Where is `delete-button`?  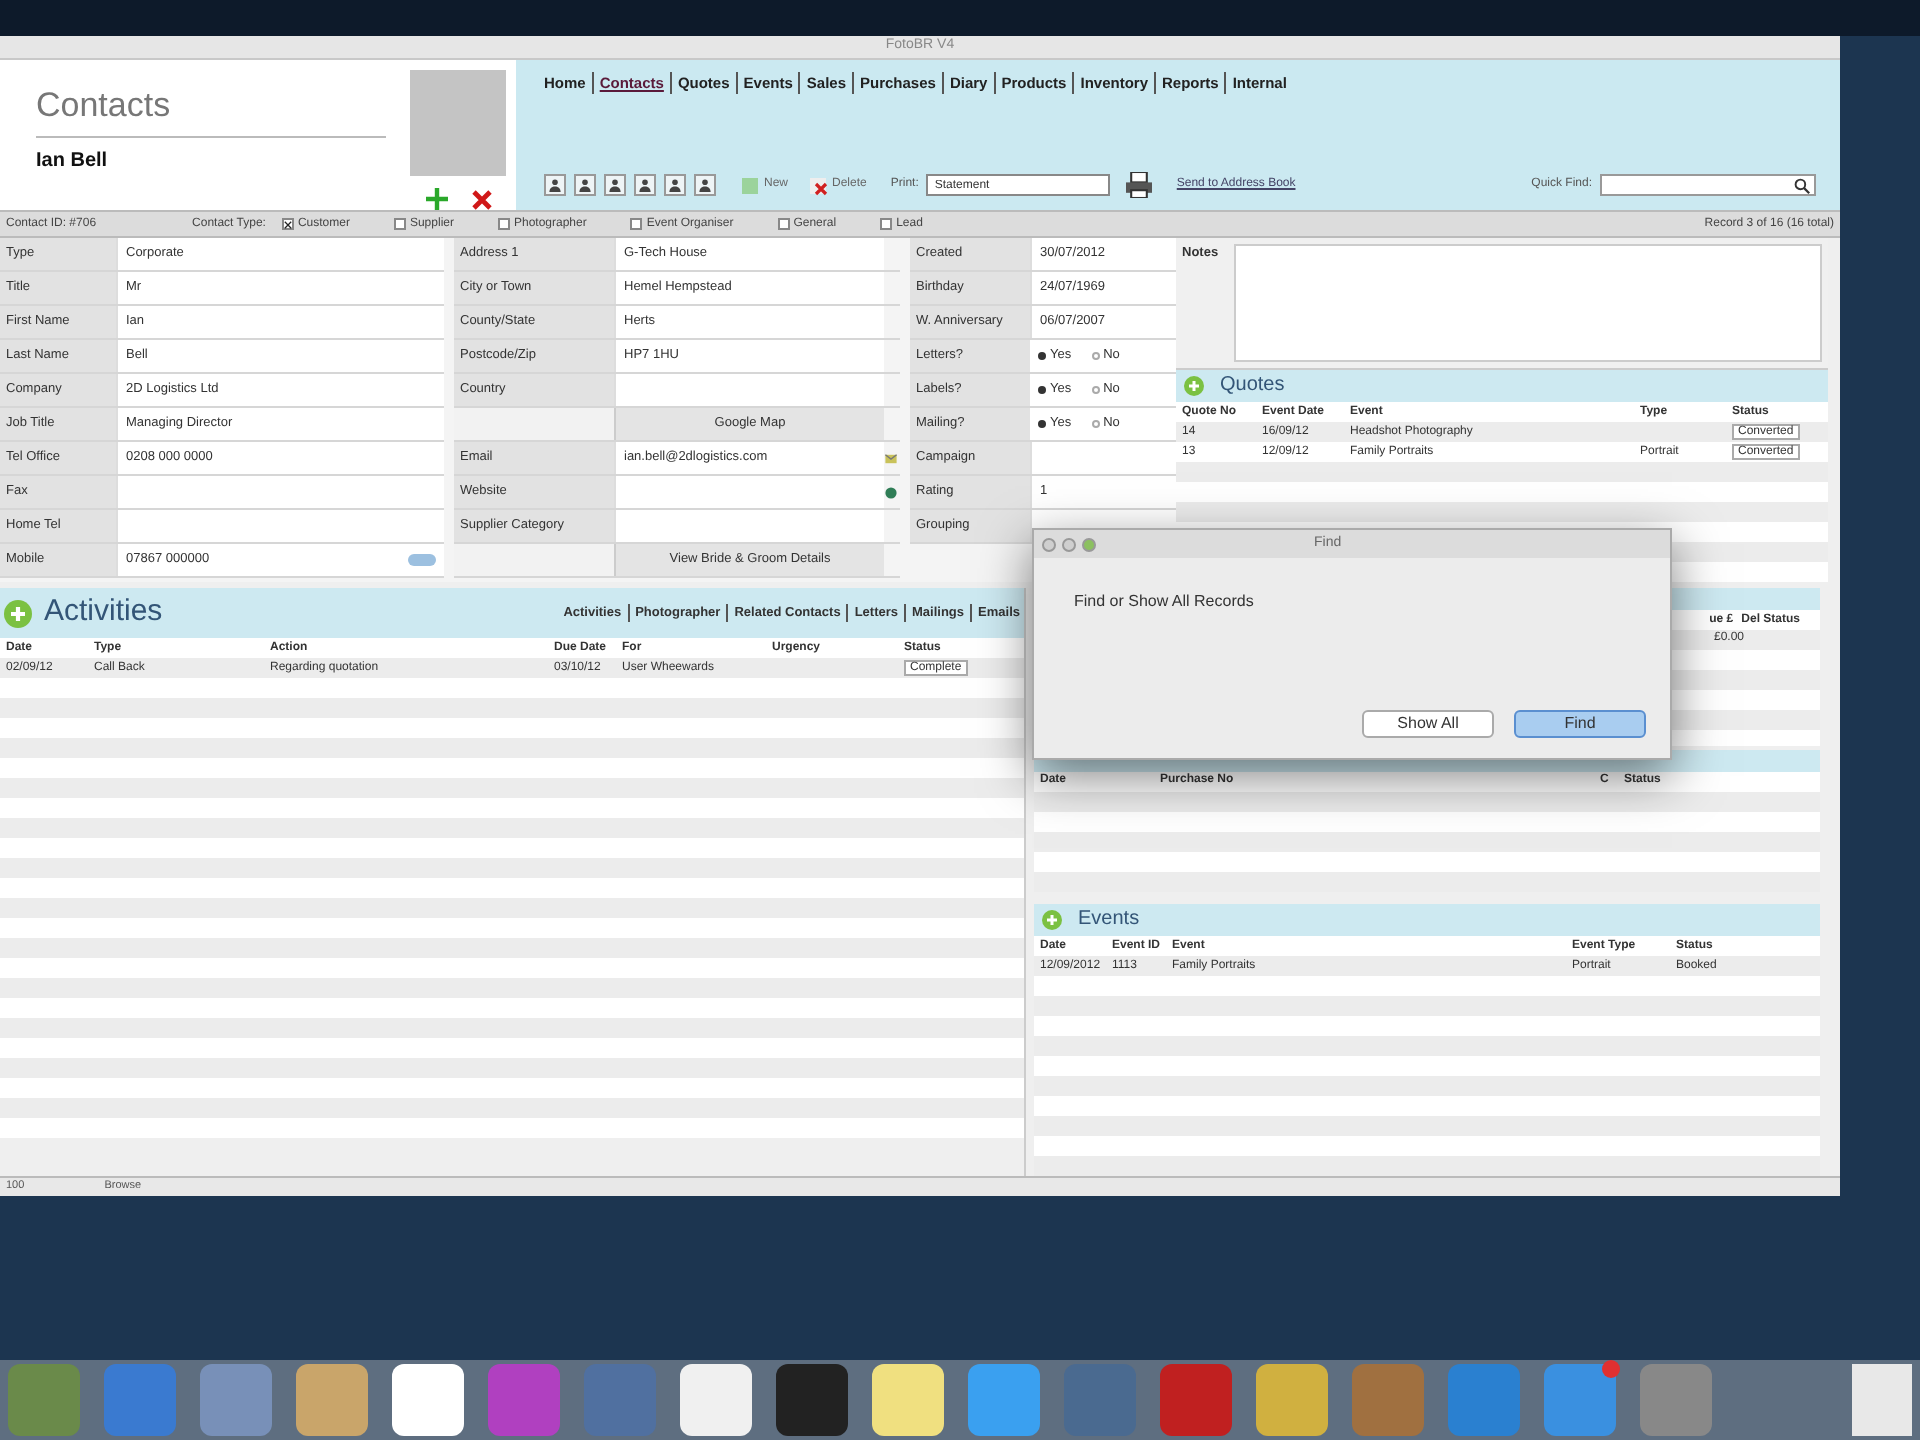 delete-button is located at coordinates (481, 199).